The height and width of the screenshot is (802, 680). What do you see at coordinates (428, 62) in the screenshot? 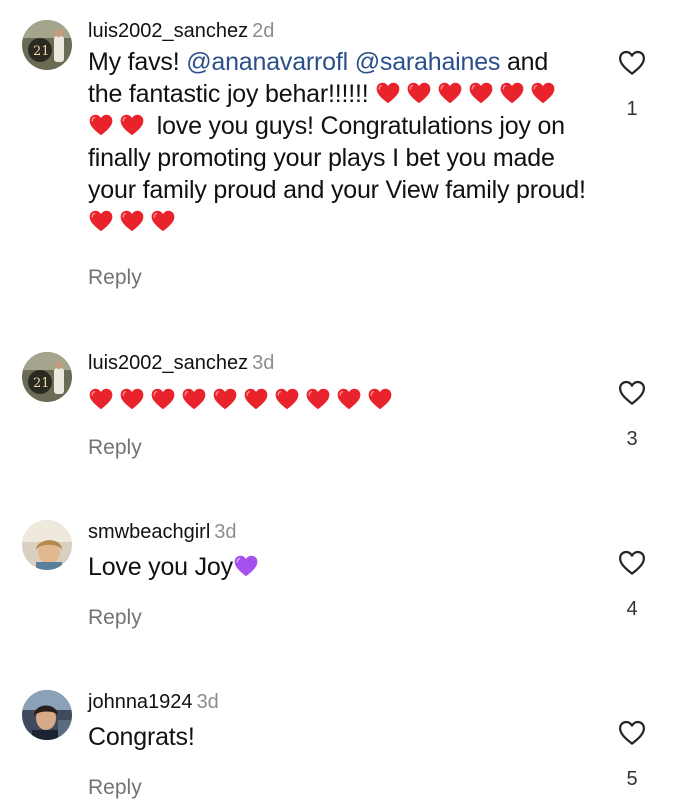
I see `mention-link: @sarahaines` at bounding box center [428, 62].